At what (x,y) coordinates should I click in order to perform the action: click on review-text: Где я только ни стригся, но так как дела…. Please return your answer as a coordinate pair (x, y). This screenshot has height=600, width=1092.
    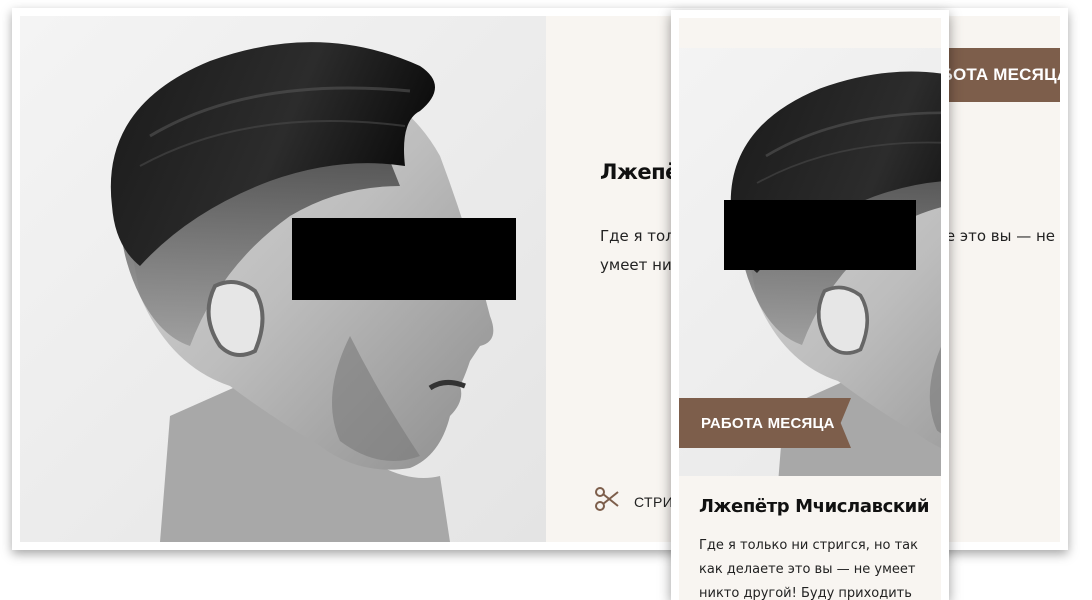
    Looking at the image, I should click on (808, 569).